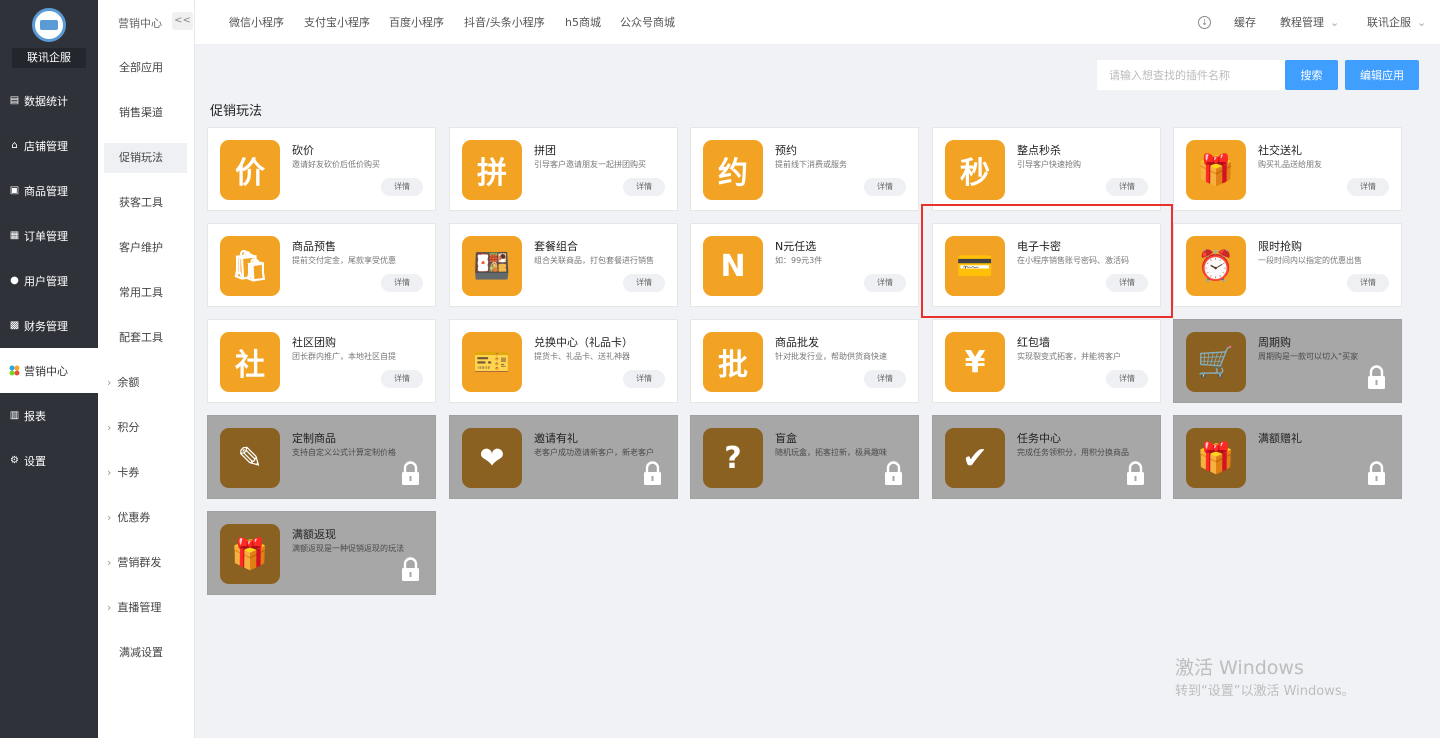 The height and width of the screenshot is (738, 1440). What do you see at coordinates (975, 266) in the screenshot?
I see `plugin-icon: 💳` at bounding box center [975, 266].